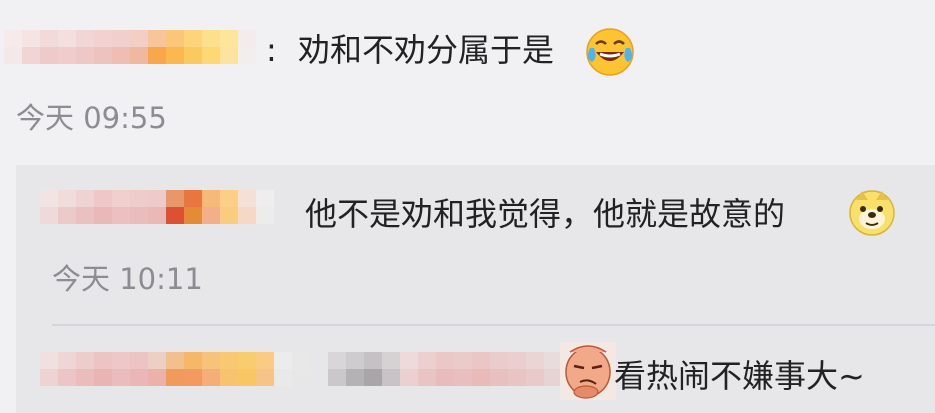 The width and height of the screenshot is (935, 413). What do you see at coordinates (127, 279) in the screenshot?
I see `reply-time: 今天 10:11` at bounding box center [127, 279].